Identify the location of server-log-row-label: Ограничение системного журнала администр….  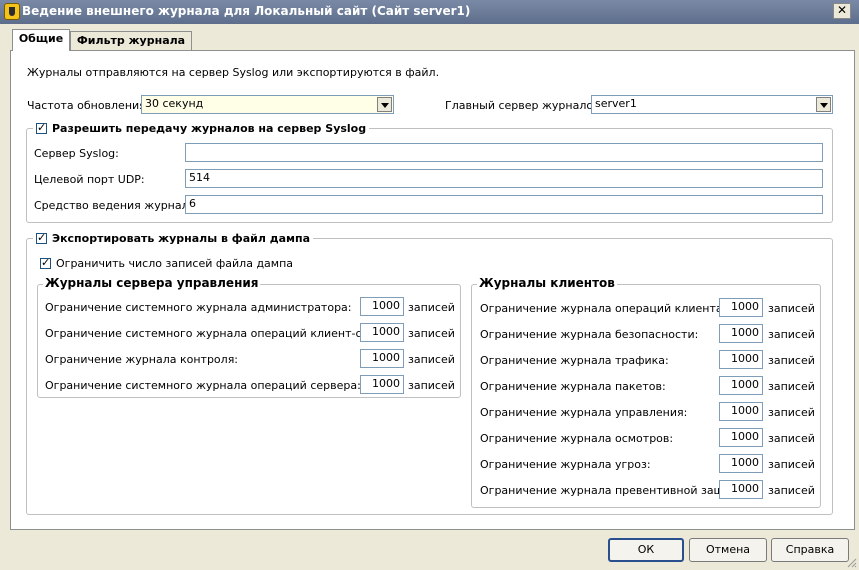
(198, 307).